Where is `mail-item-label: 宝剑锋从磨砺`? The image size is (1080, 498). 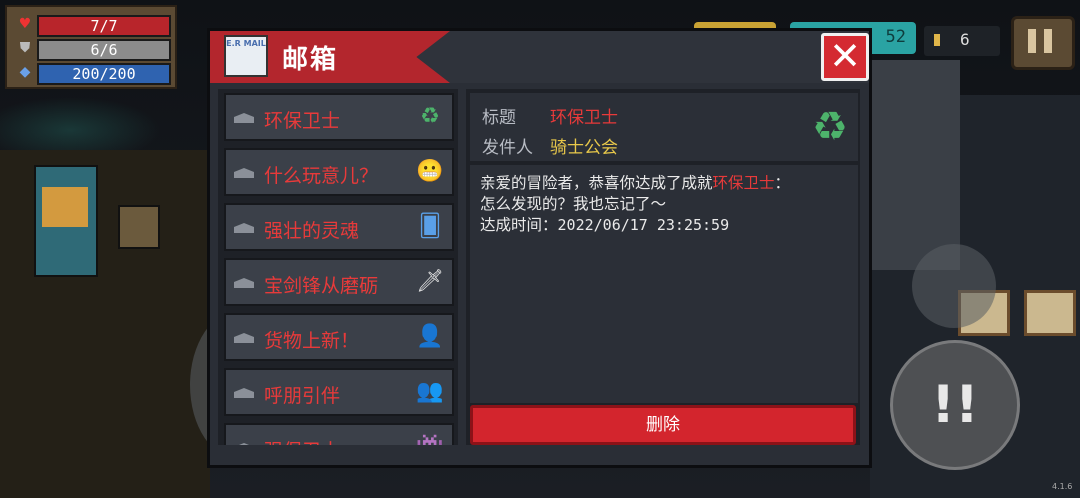
mail-item-label: 宝剑锋从磨砺 is located at coordinates (321, 286).